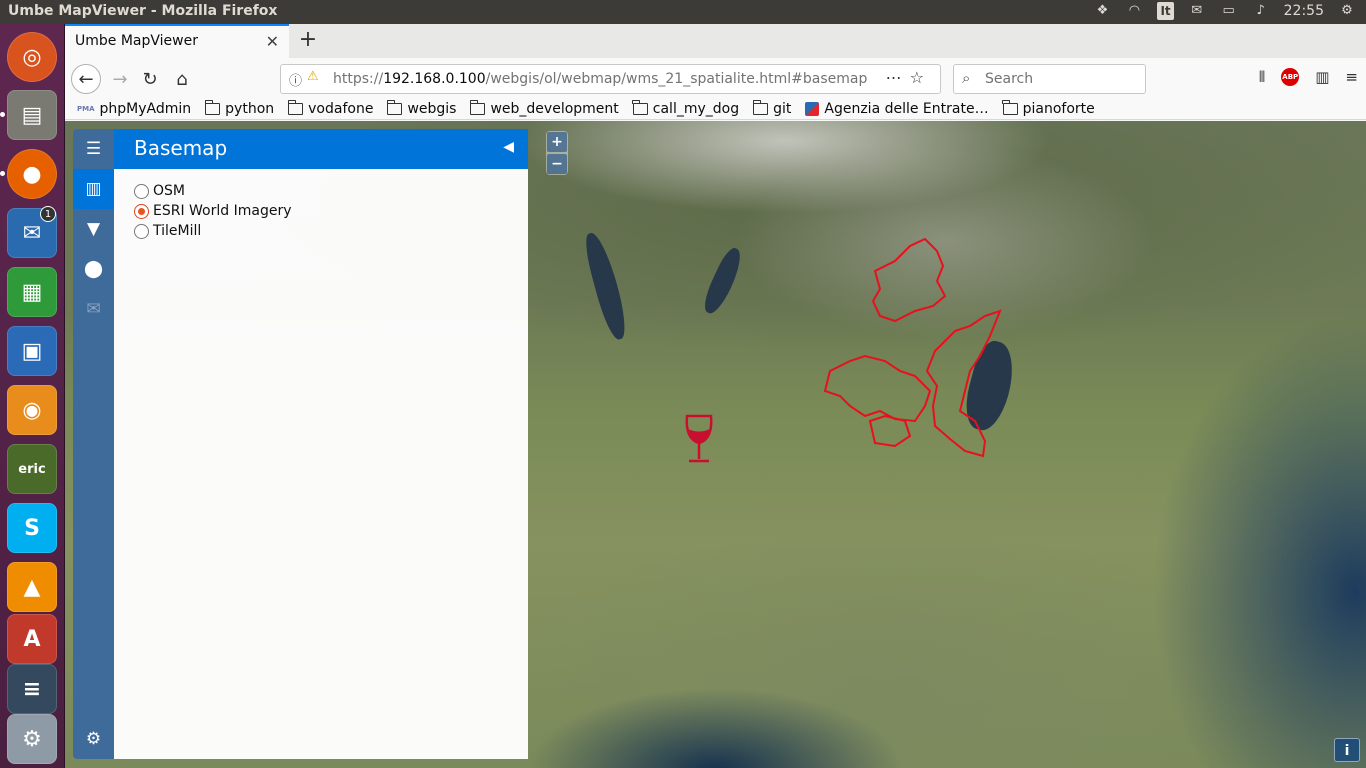 The height and width of the screenshot is (768, 1366). I want to click on app-stack-icon: ≡, so click(32, 689).